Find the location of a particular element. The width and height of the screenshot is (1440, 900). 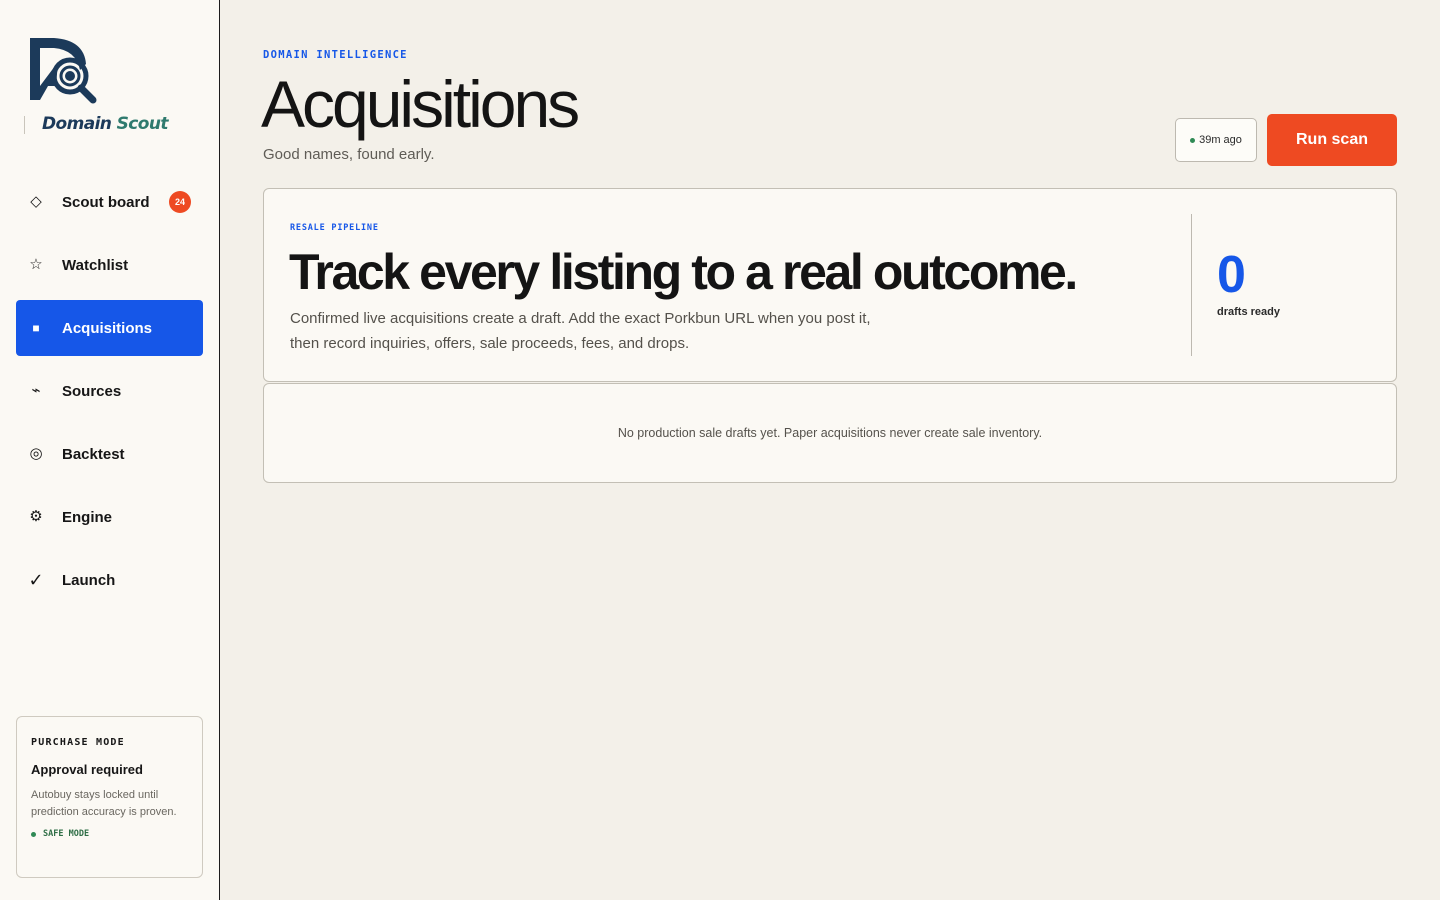

page-subtitle: Good names, found early. is located at coordinates (349, 154).